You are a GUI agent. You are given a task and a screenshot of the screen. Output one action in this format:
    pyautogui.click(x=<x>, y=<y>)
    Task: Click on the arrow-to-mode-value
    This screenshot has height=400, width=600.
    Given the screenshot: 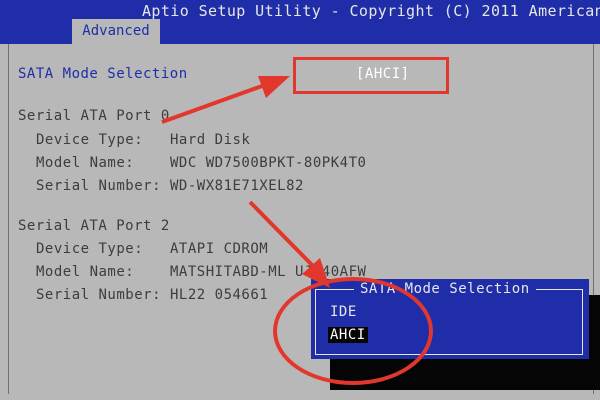 What is the action you would take?
    pyautogui.click(x=225, y=100)
    